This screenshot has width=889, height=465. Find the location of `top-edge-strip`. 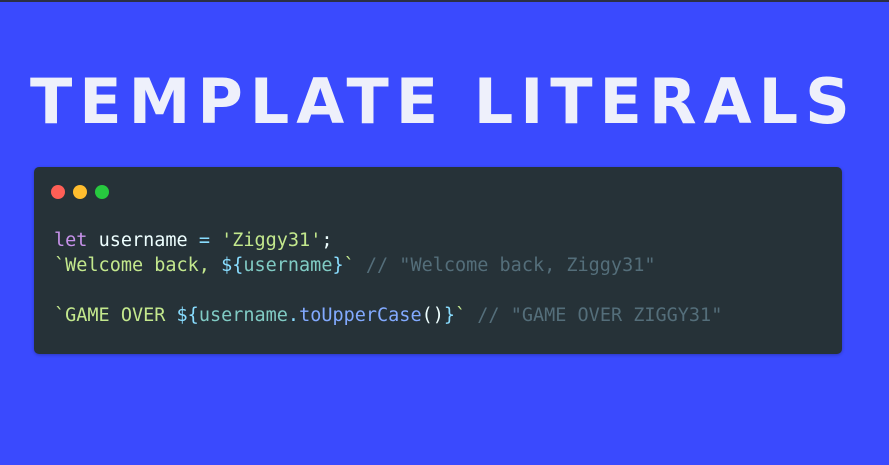

top-edge-strip is located at coordinates (444, 1).